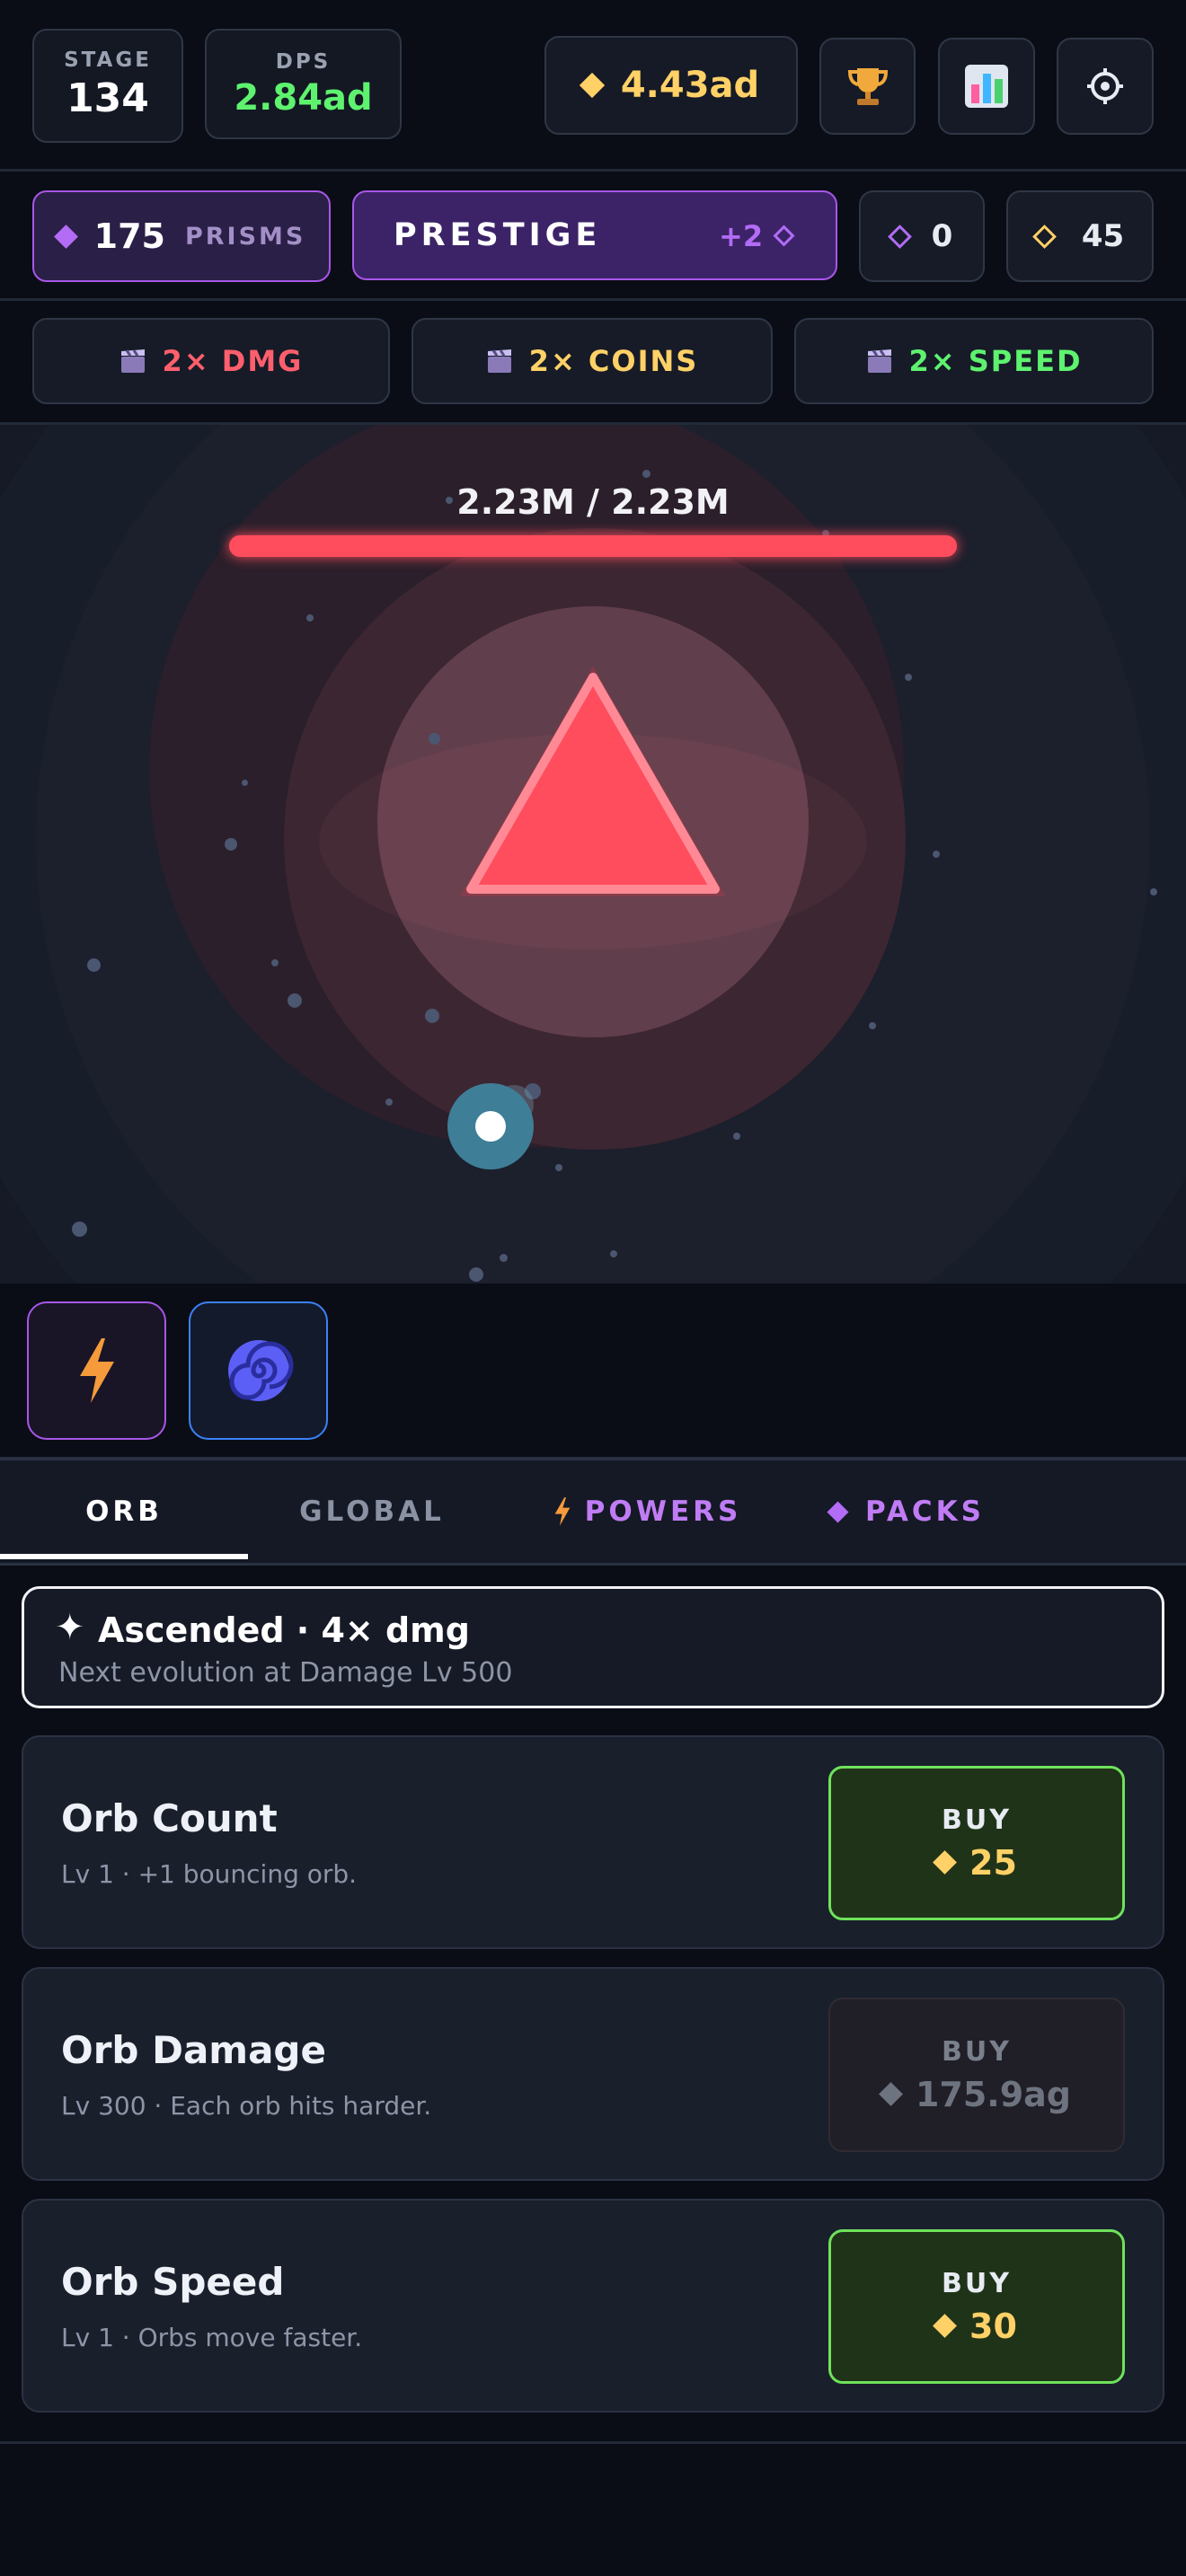  What do you see at coordinates (107, 98) in the screenshot?
I see `stage-value: 134` at bounding box center [107, 98].